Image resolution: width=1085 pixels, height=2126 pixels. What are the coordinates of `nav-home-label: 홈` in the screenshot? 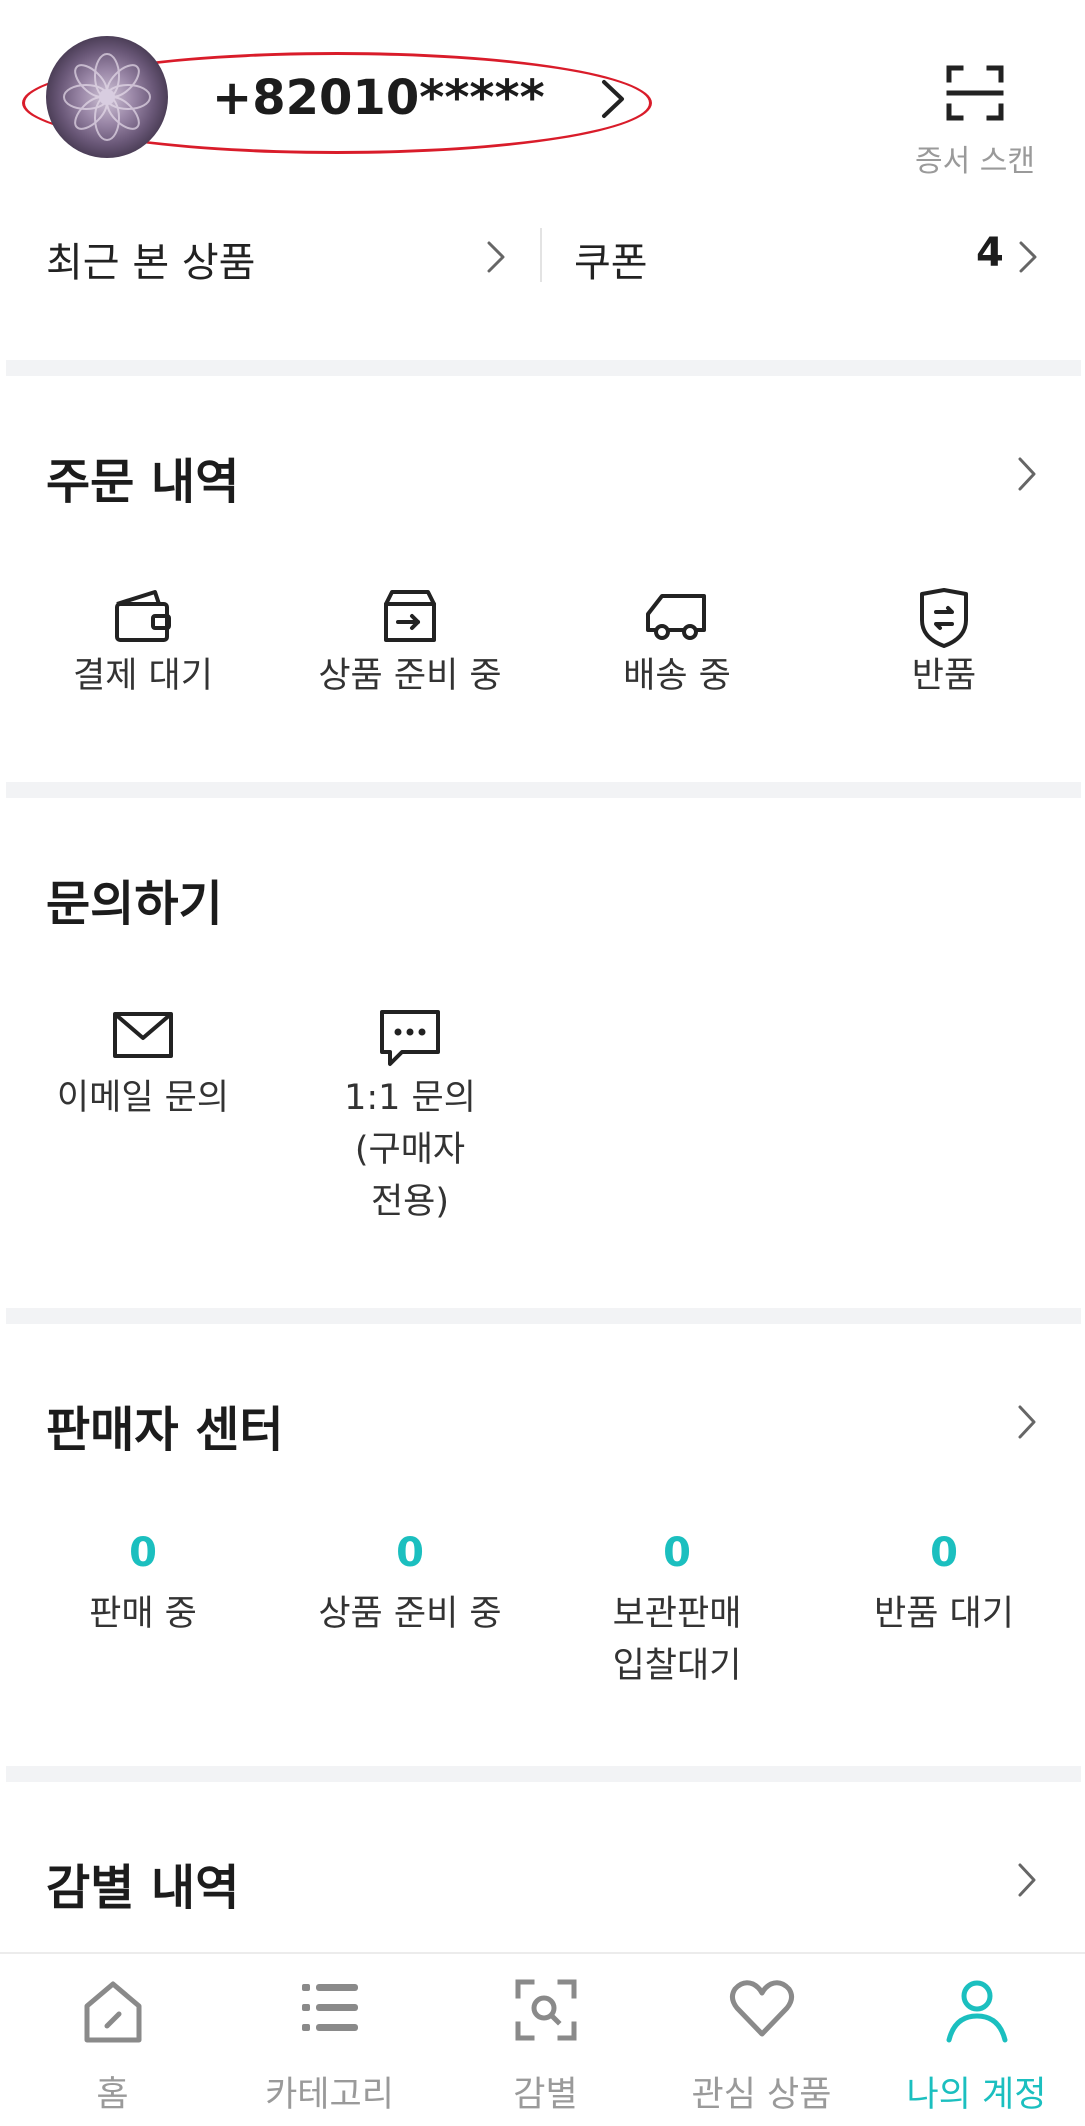 It's located at (112, 2095).